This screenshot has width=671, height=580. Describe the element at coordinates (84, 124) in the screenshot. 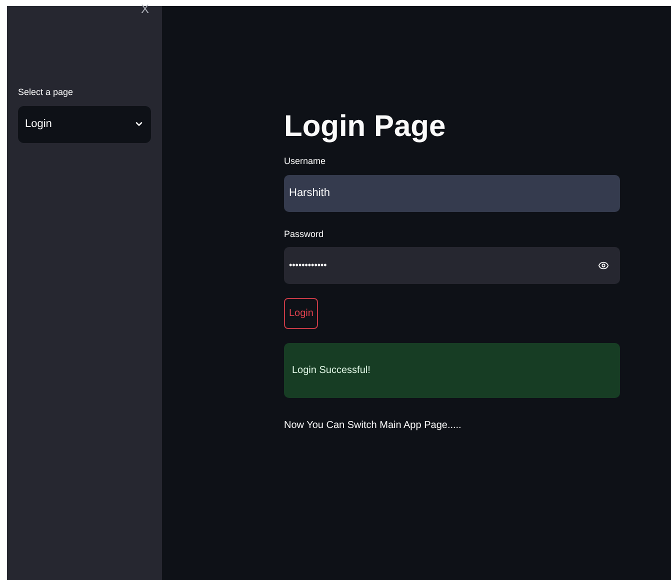

I see `page-select: Login` at that location.